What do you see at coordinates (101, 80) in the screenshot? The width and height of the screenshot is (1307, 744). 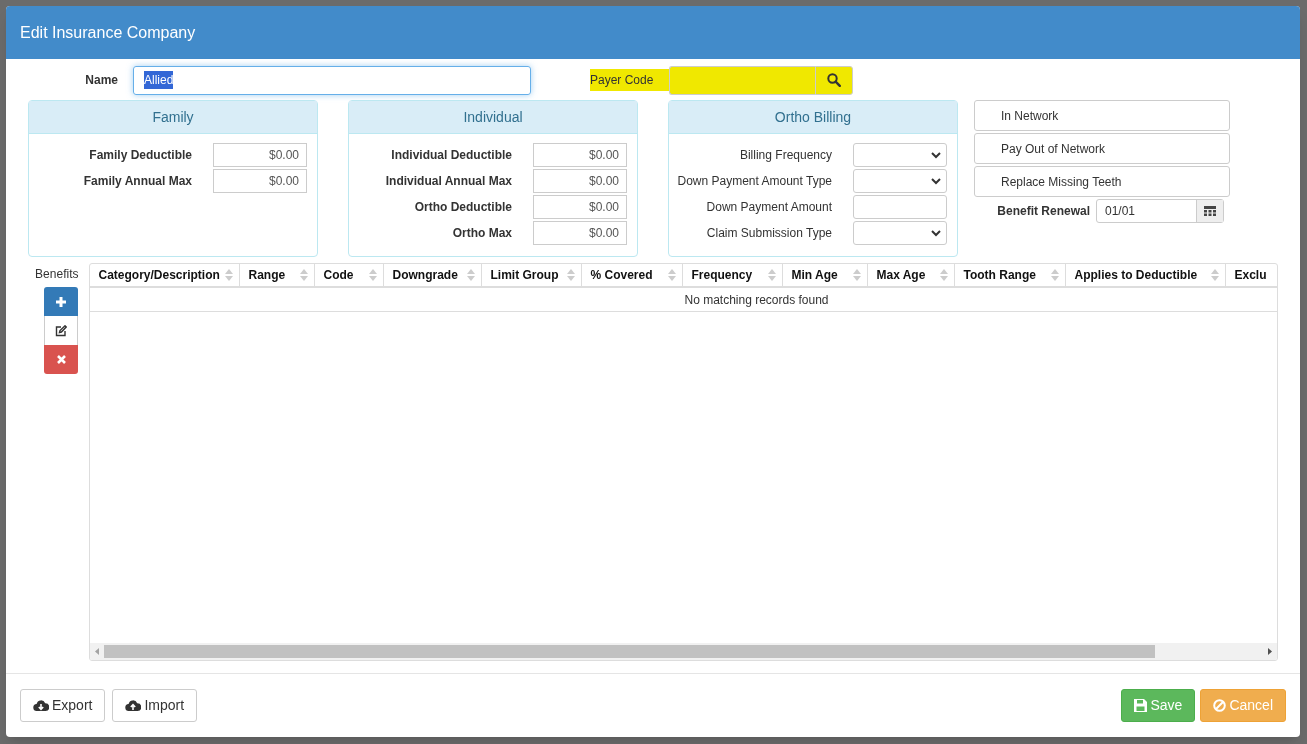 I see `name-label: Name` at bounding box center [101, 80].